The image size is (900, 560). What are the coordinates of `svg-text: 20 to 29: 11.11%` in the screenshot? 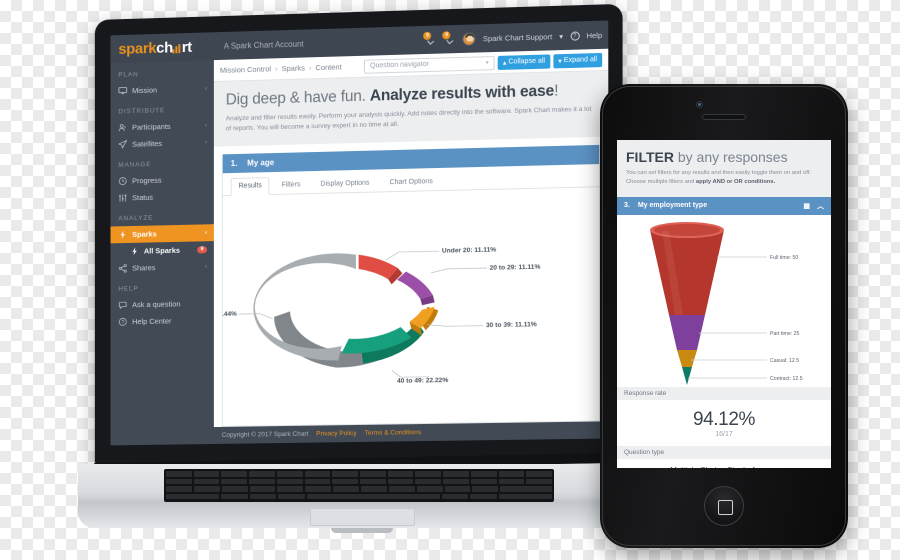 It's located at (515, 268).